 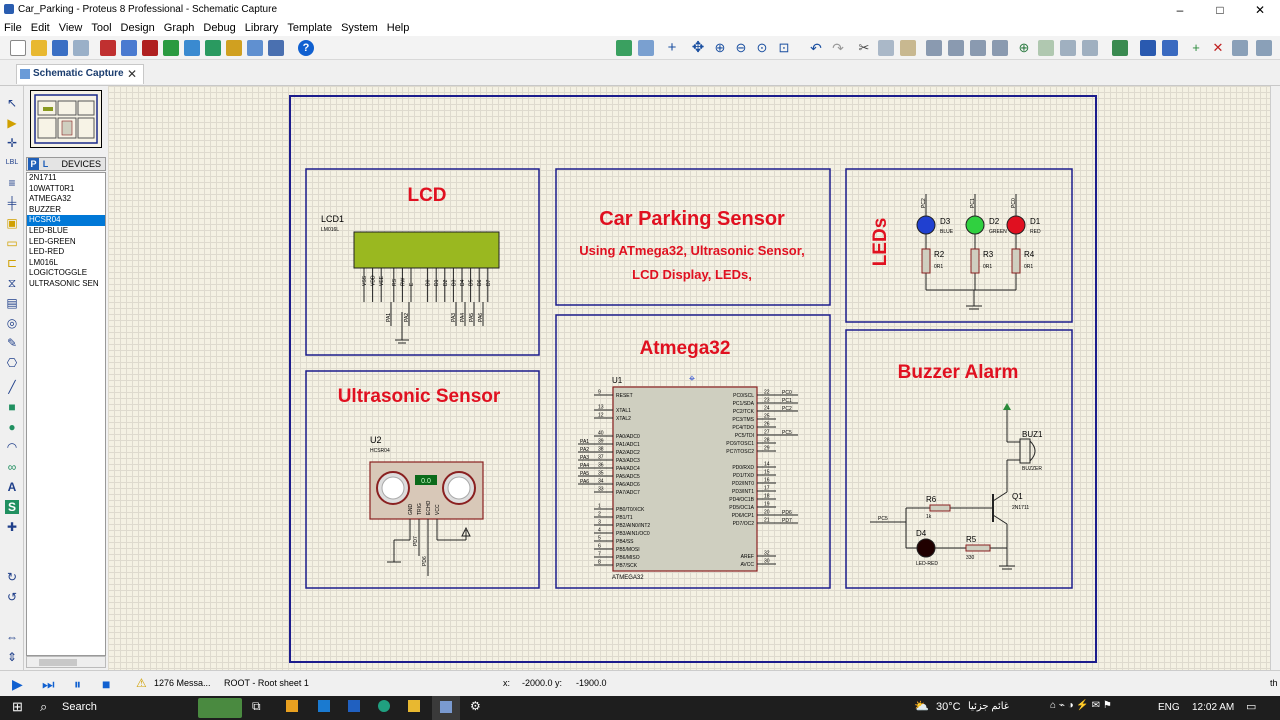 What do you see at coordinates (926, 225) in the screenshot?
I see `led-d3` at bounding box center [926, 225].